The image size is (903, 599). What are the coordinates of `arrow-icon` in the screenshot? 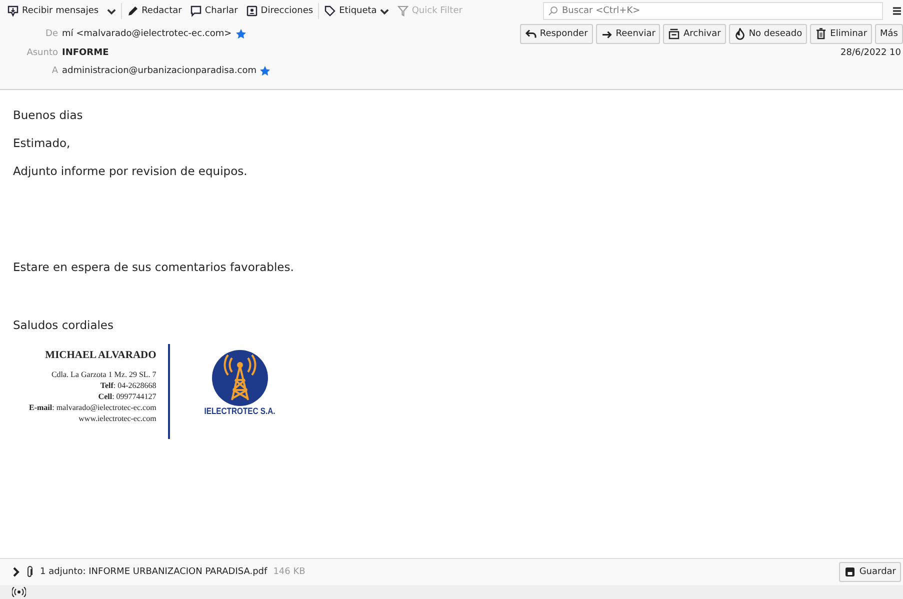 It's located at (606, 34).